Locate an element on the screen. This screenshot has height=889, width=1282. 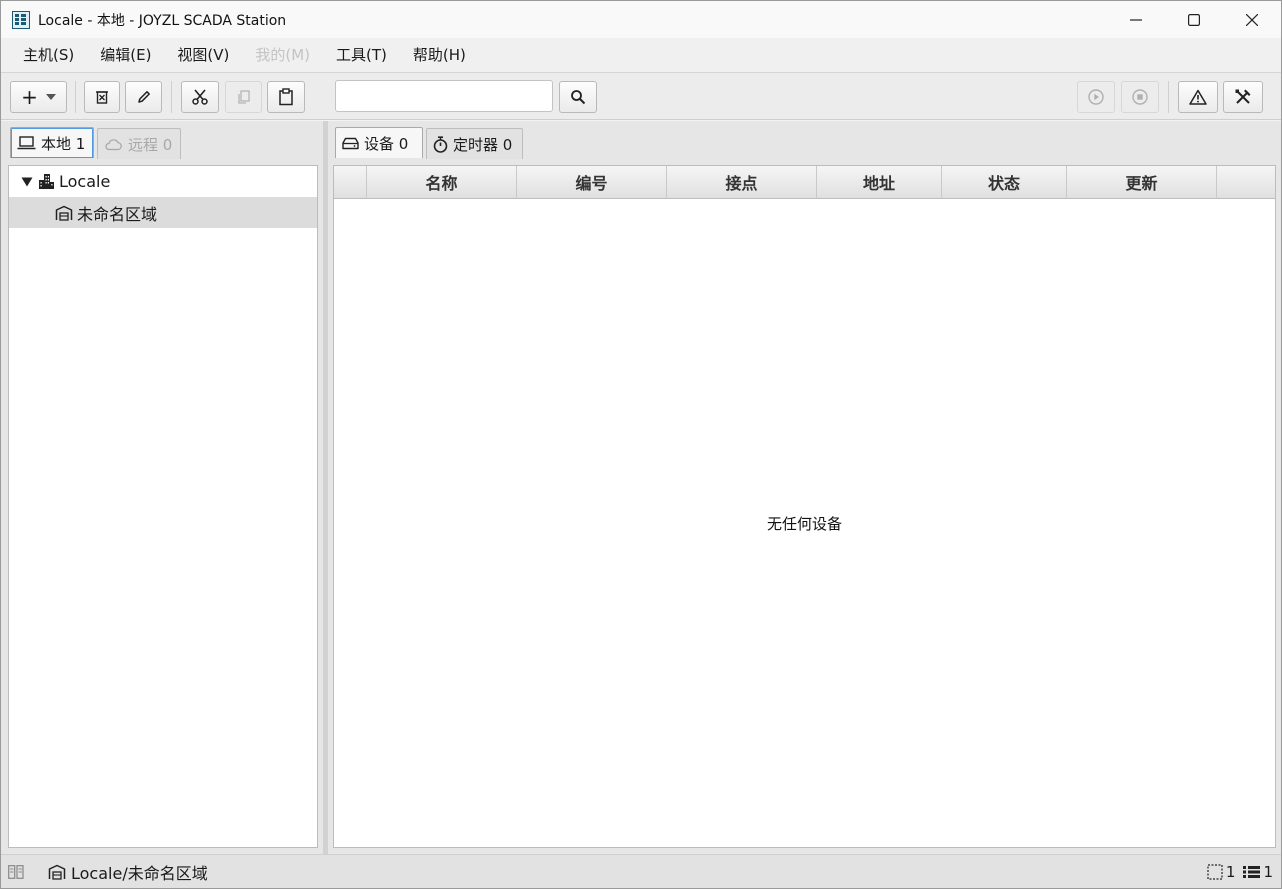
clipboard-icon is located at coordinates (286, 97).